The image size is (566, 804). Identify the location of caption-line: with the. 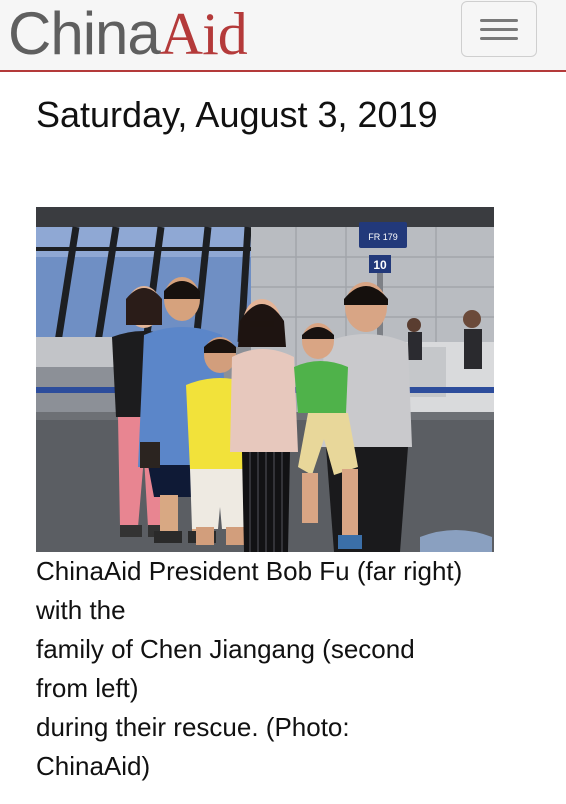
(81, 610).